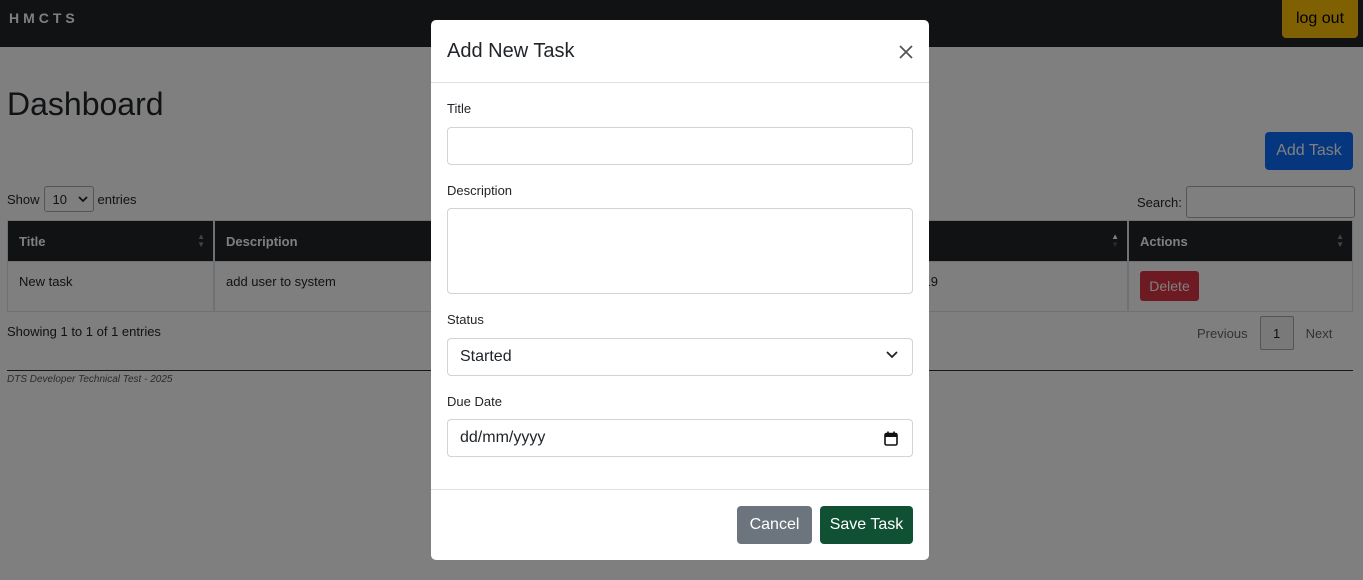 This screenshot has height=580, width=1363. Describe the element at coordinates (774, 525) in the screenshot. I see `cancel-button: Cancel` at that location.